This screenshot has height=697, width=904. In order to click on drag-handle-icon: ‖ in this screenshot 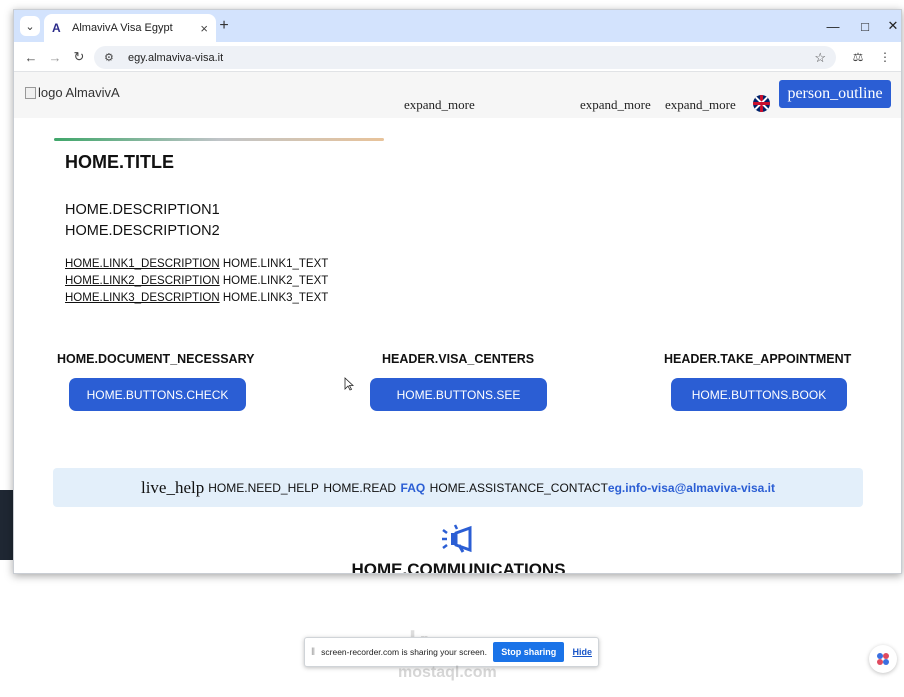, I will do `click(313, 652)`.